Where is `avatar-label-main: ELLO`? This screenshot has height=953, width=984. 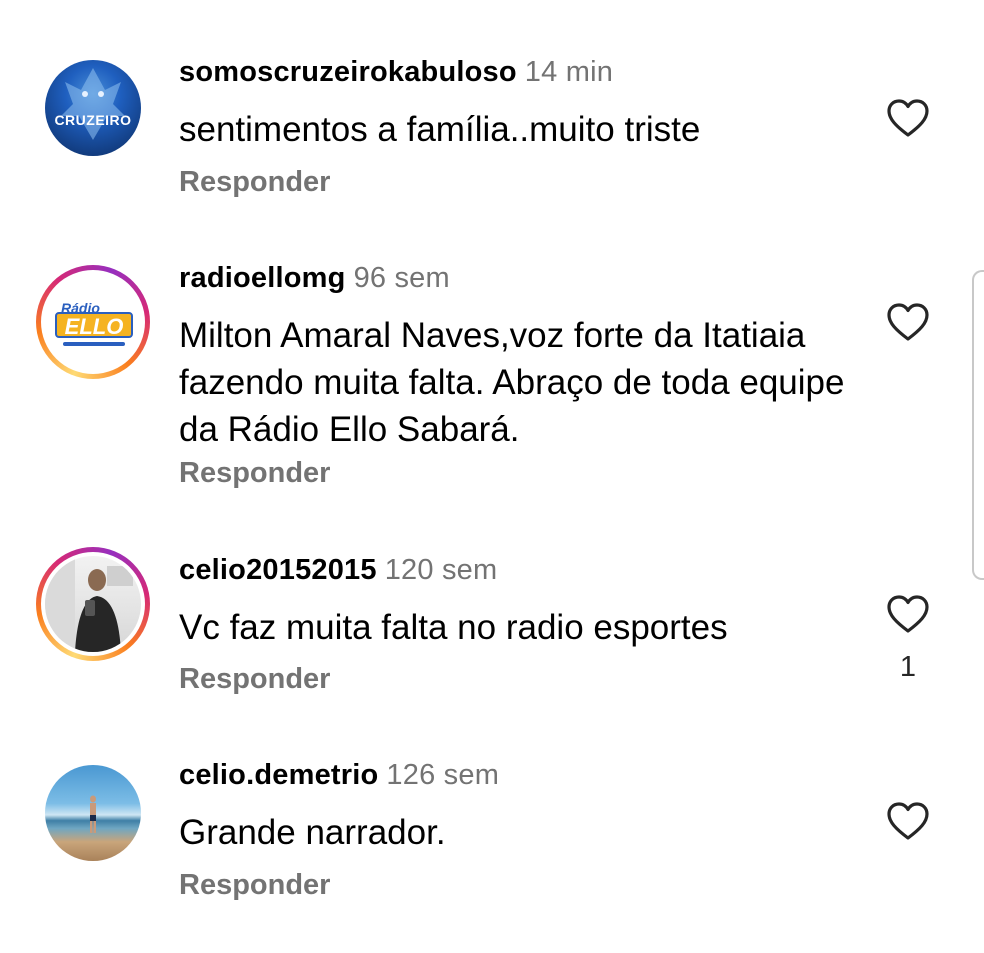
avatar-label-main: ELLO is located at coordinates (94, 325).